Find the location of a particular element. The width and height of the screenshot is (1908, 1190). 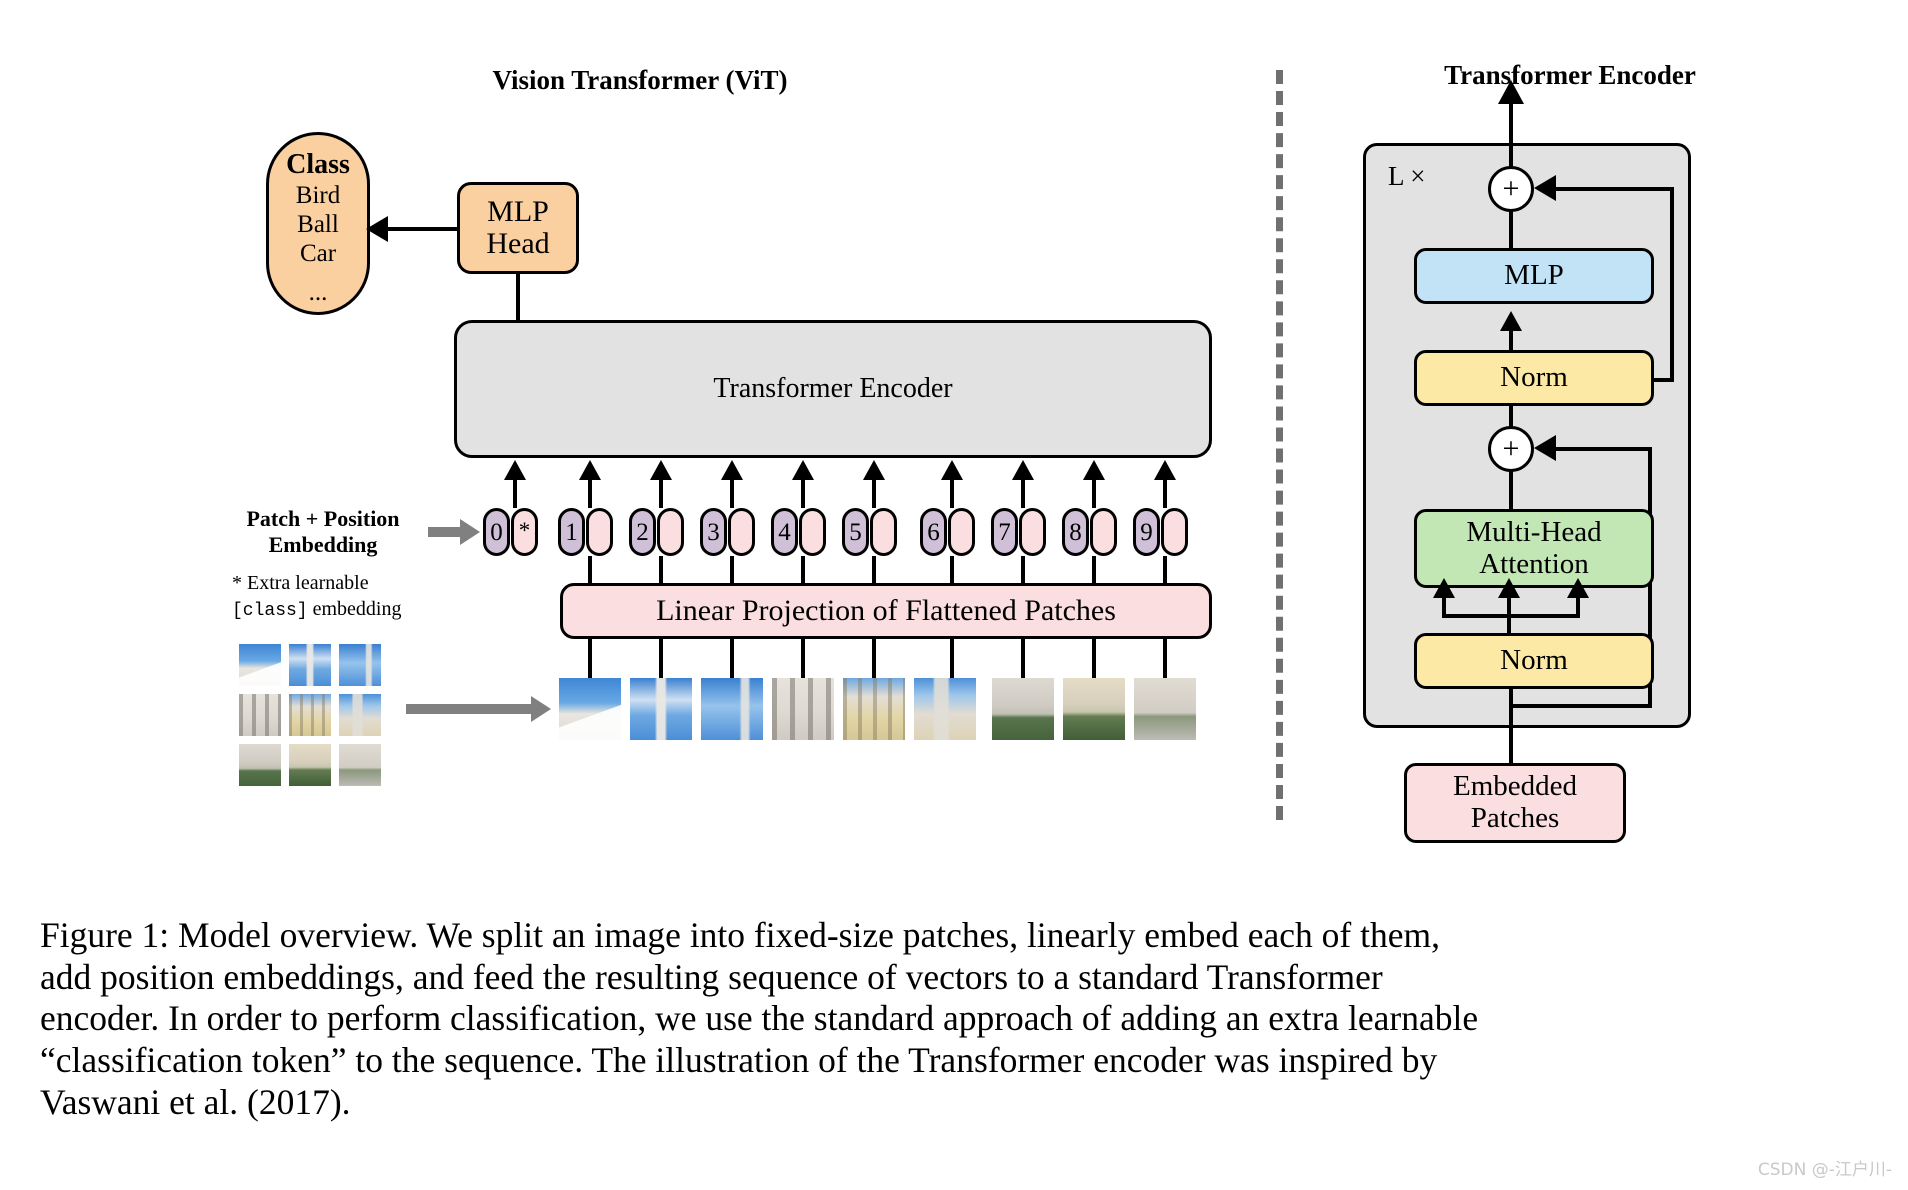

token-2: 2 is located at coordinates (656, 532).